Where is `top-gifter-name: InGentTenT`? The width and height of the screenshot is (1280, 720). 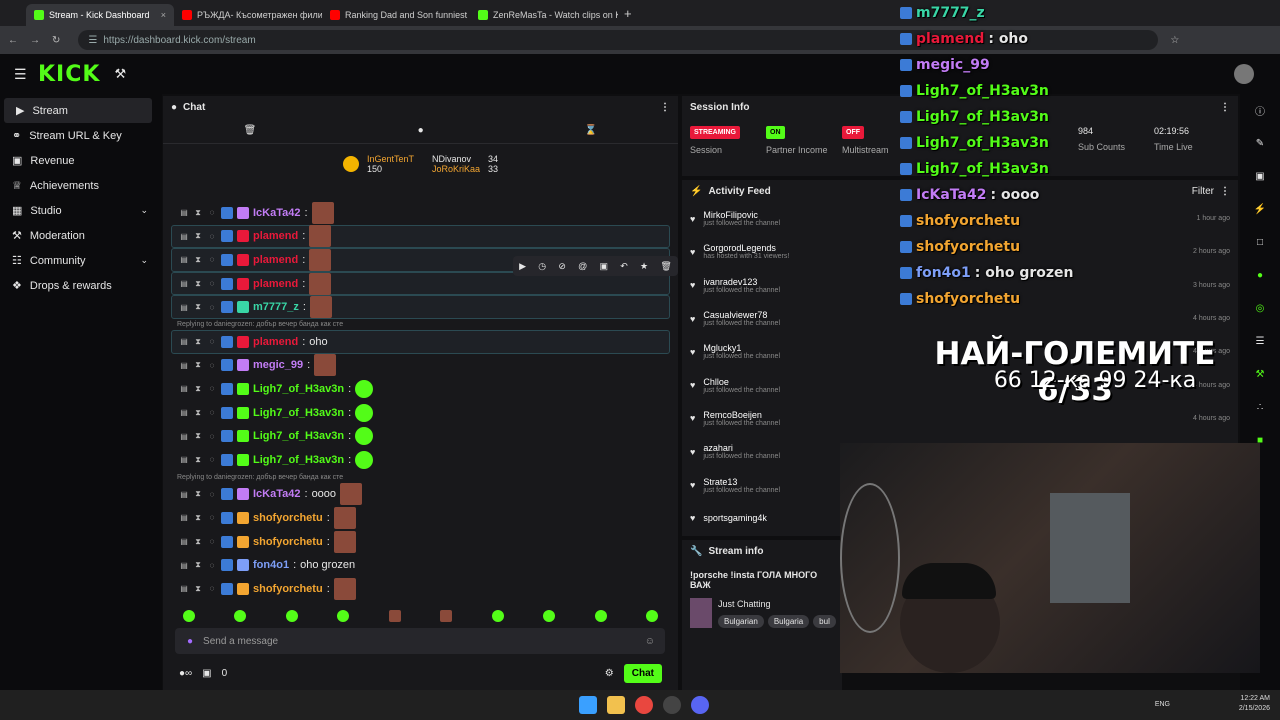 top-gifter-name: InGentTenT is located at coordinates (390, 159).